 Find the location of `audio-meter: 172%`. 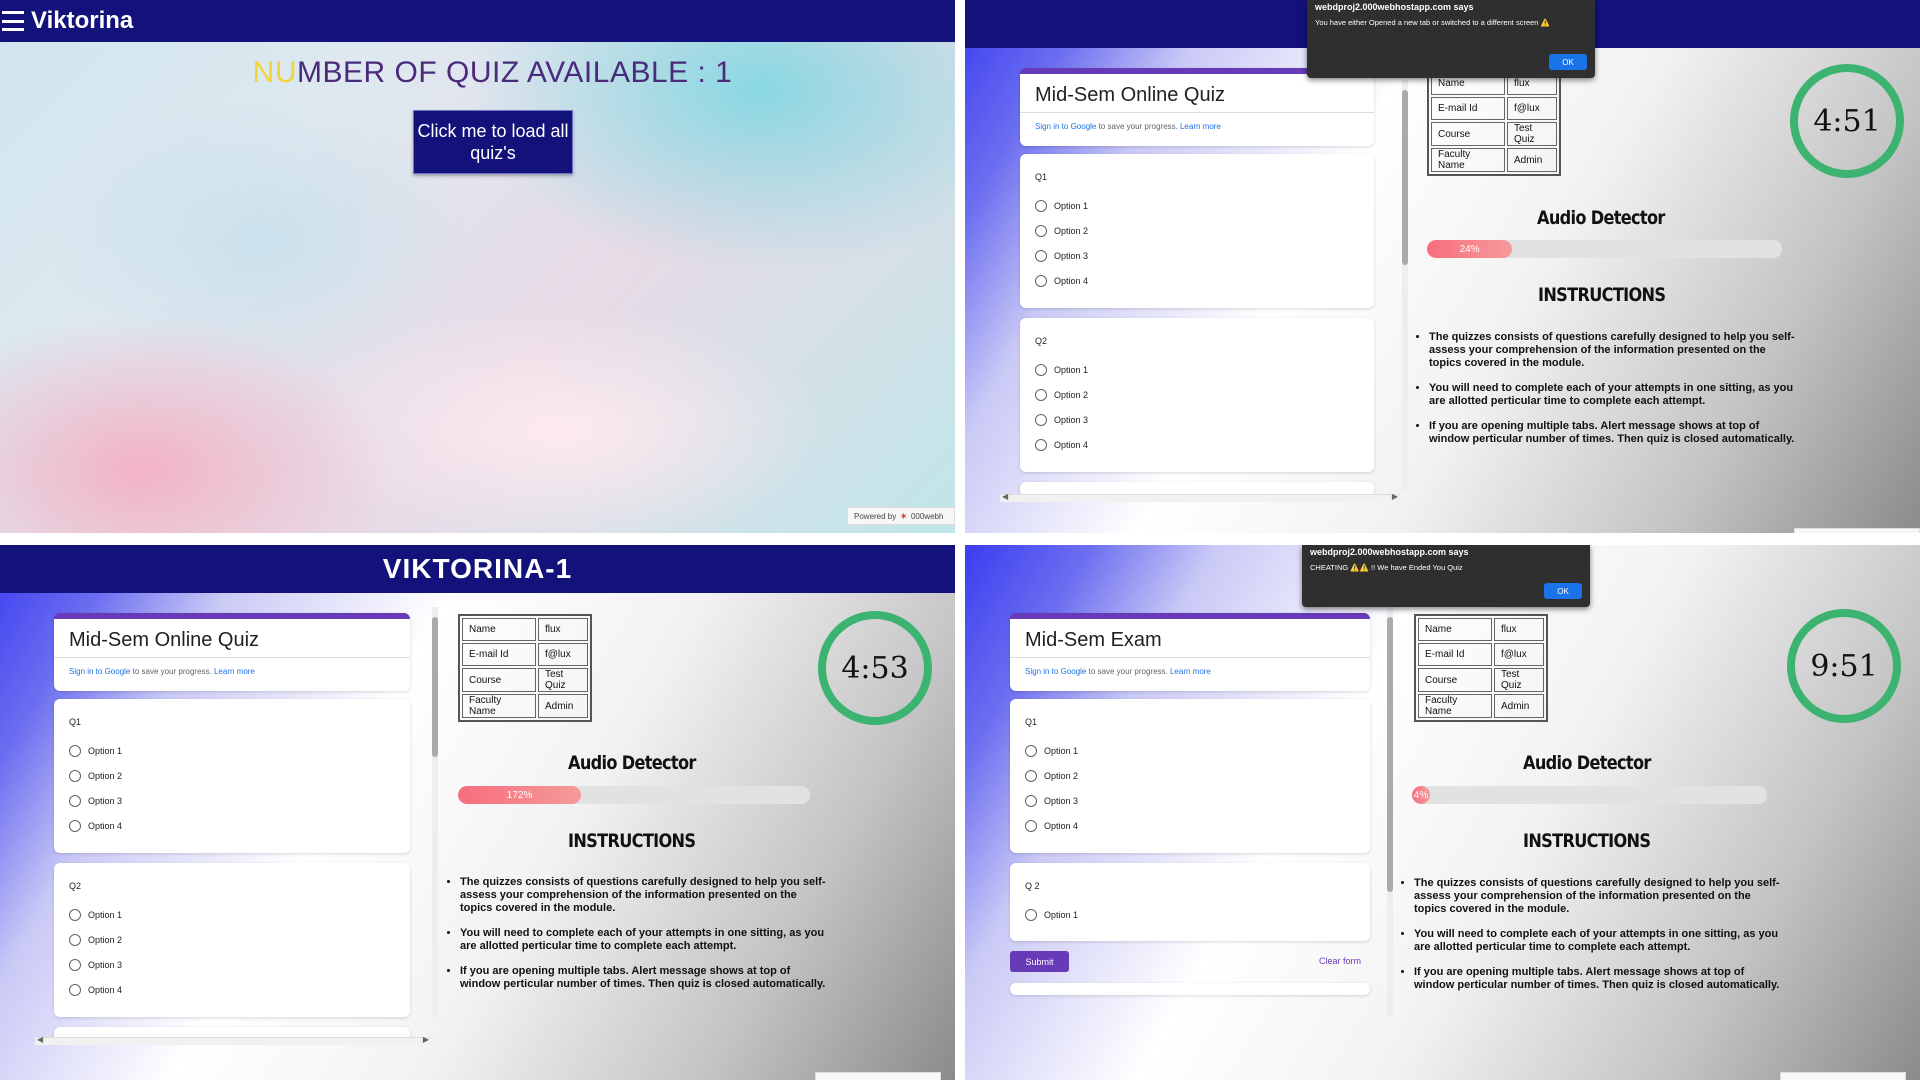

audio-meter: 172% is located at coordinates (634, 795).